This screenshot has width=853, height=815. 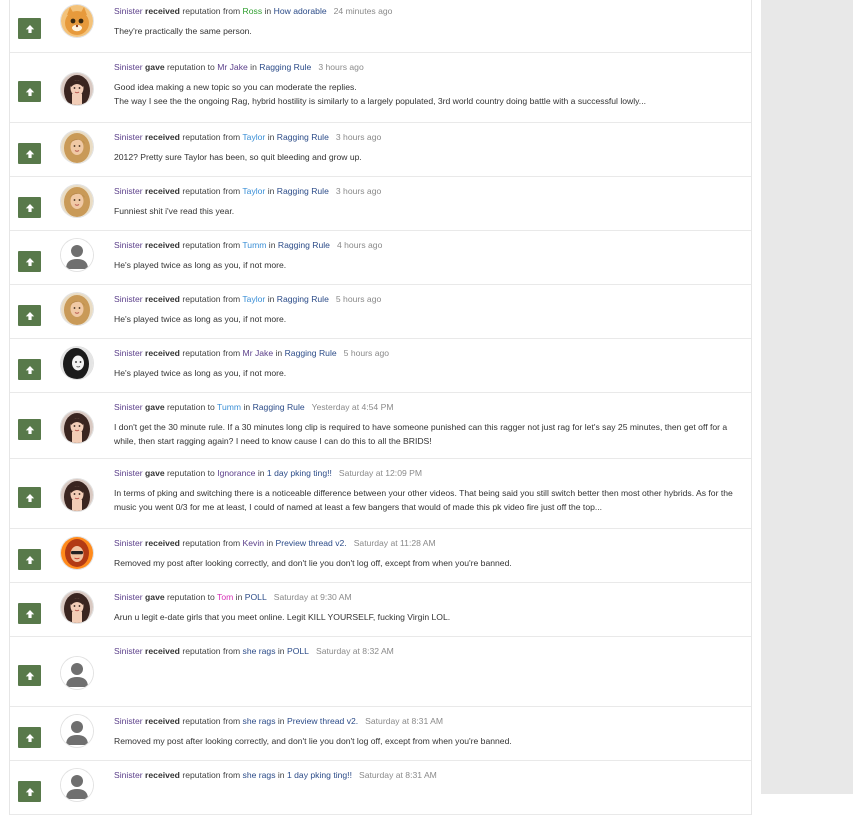 I want to click on in-text: in, so click(x=271, y=137).